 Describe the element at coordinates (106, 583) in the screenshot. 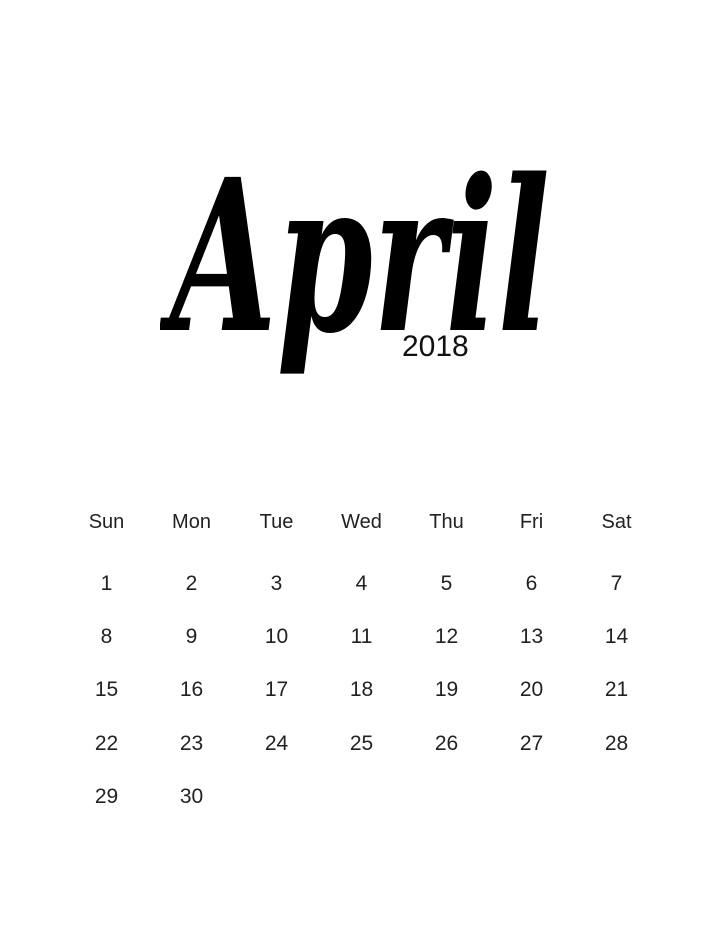

I see `day-cell: 1` at that location.